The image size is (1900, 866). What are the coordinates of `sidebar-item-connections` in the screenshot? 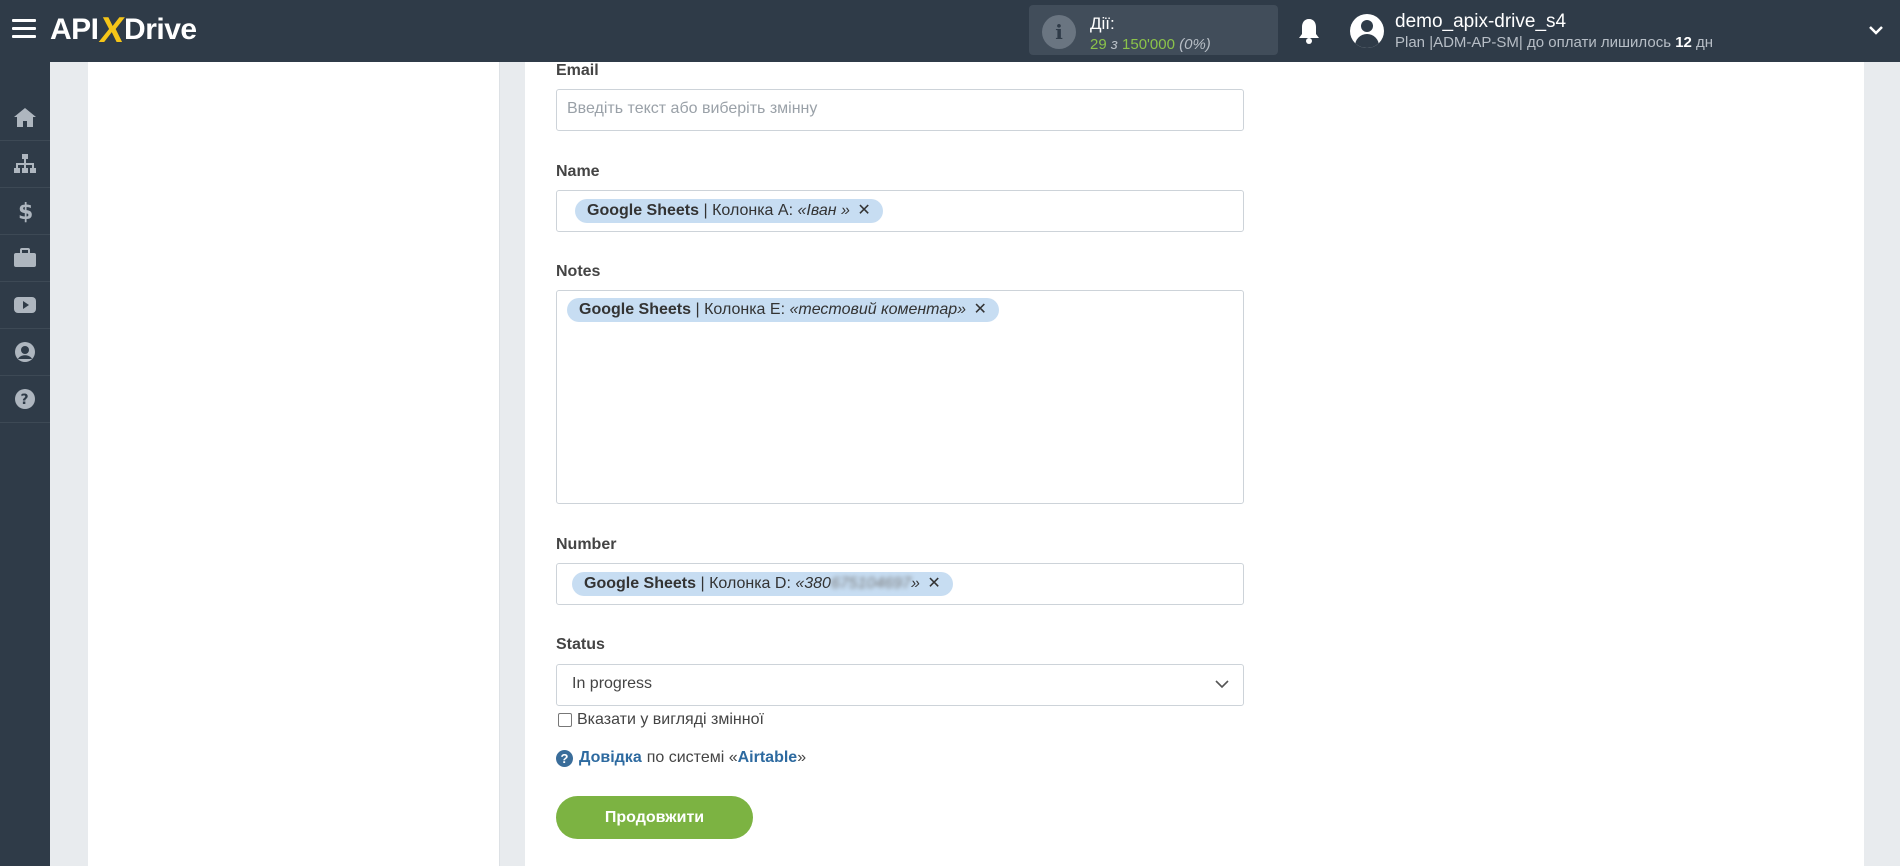 It's located at (25, 164).